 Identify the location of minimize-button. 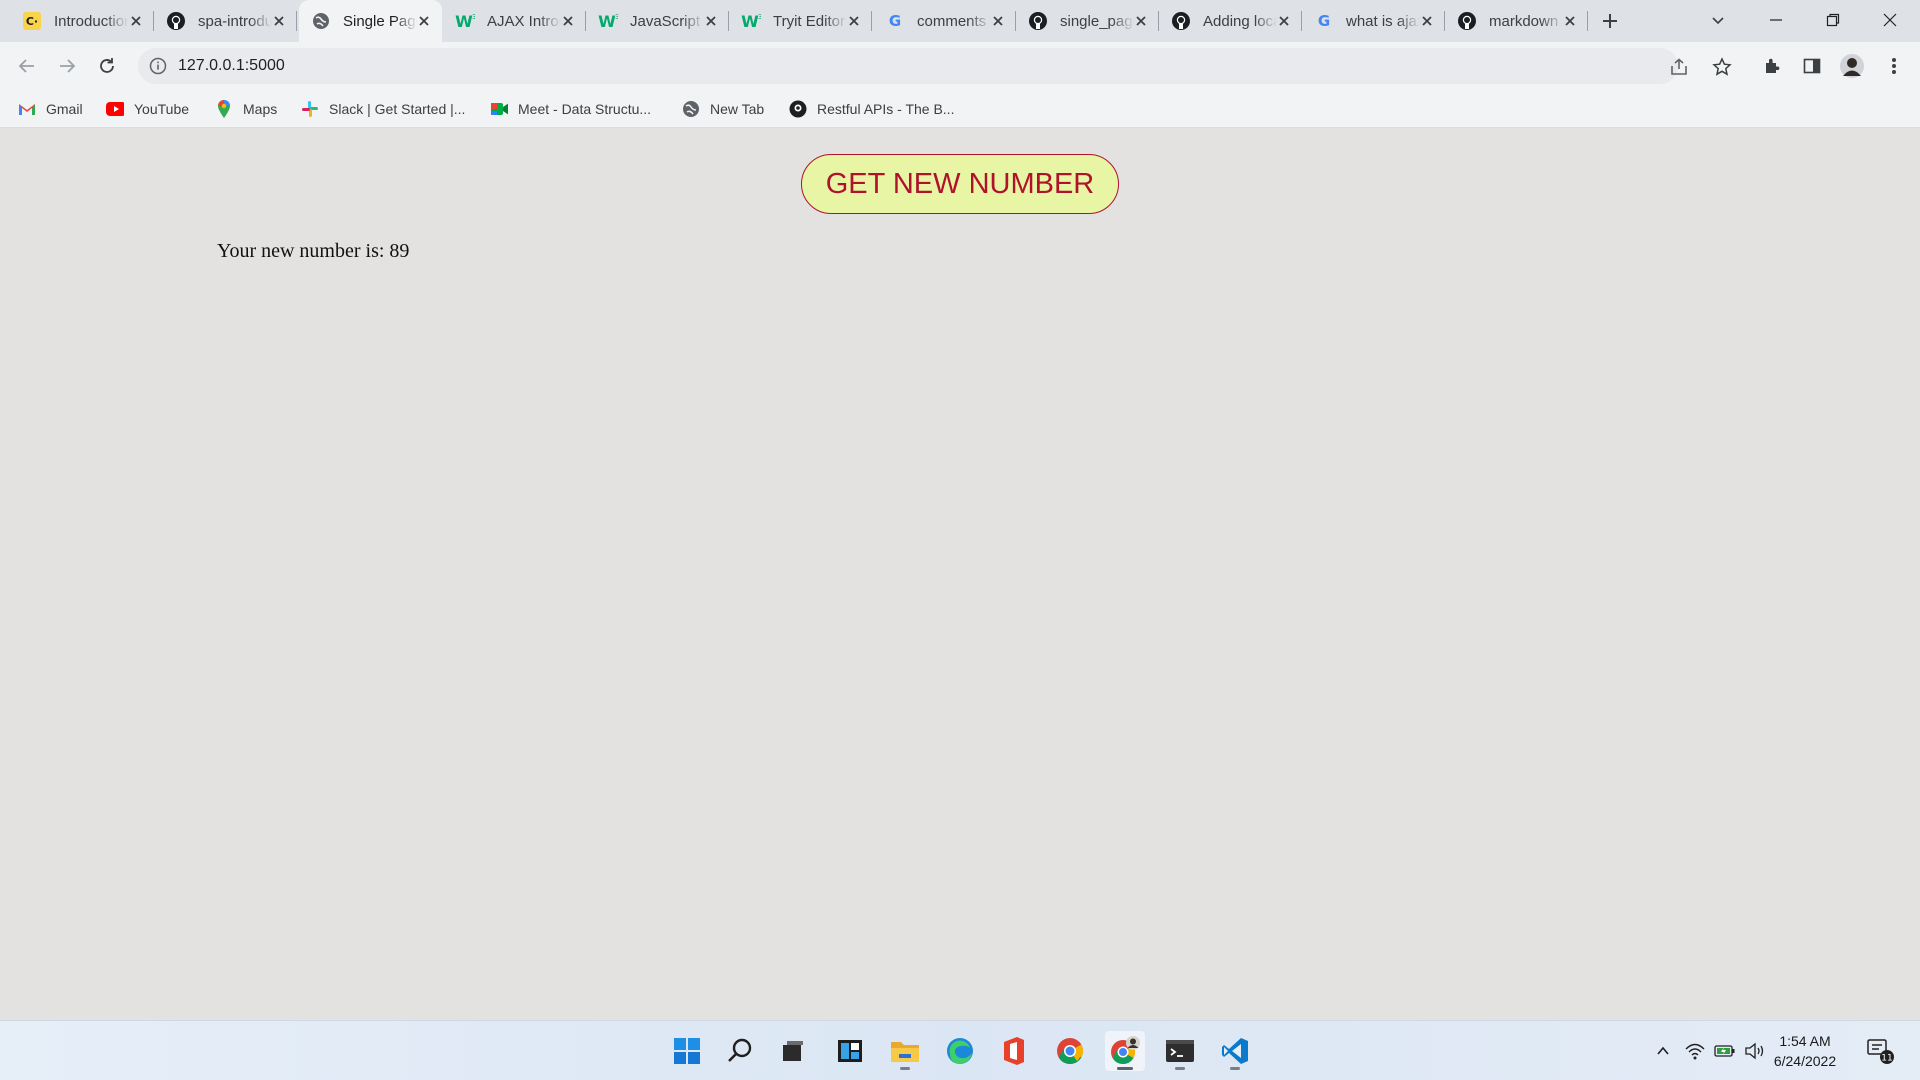
(1776, 20).